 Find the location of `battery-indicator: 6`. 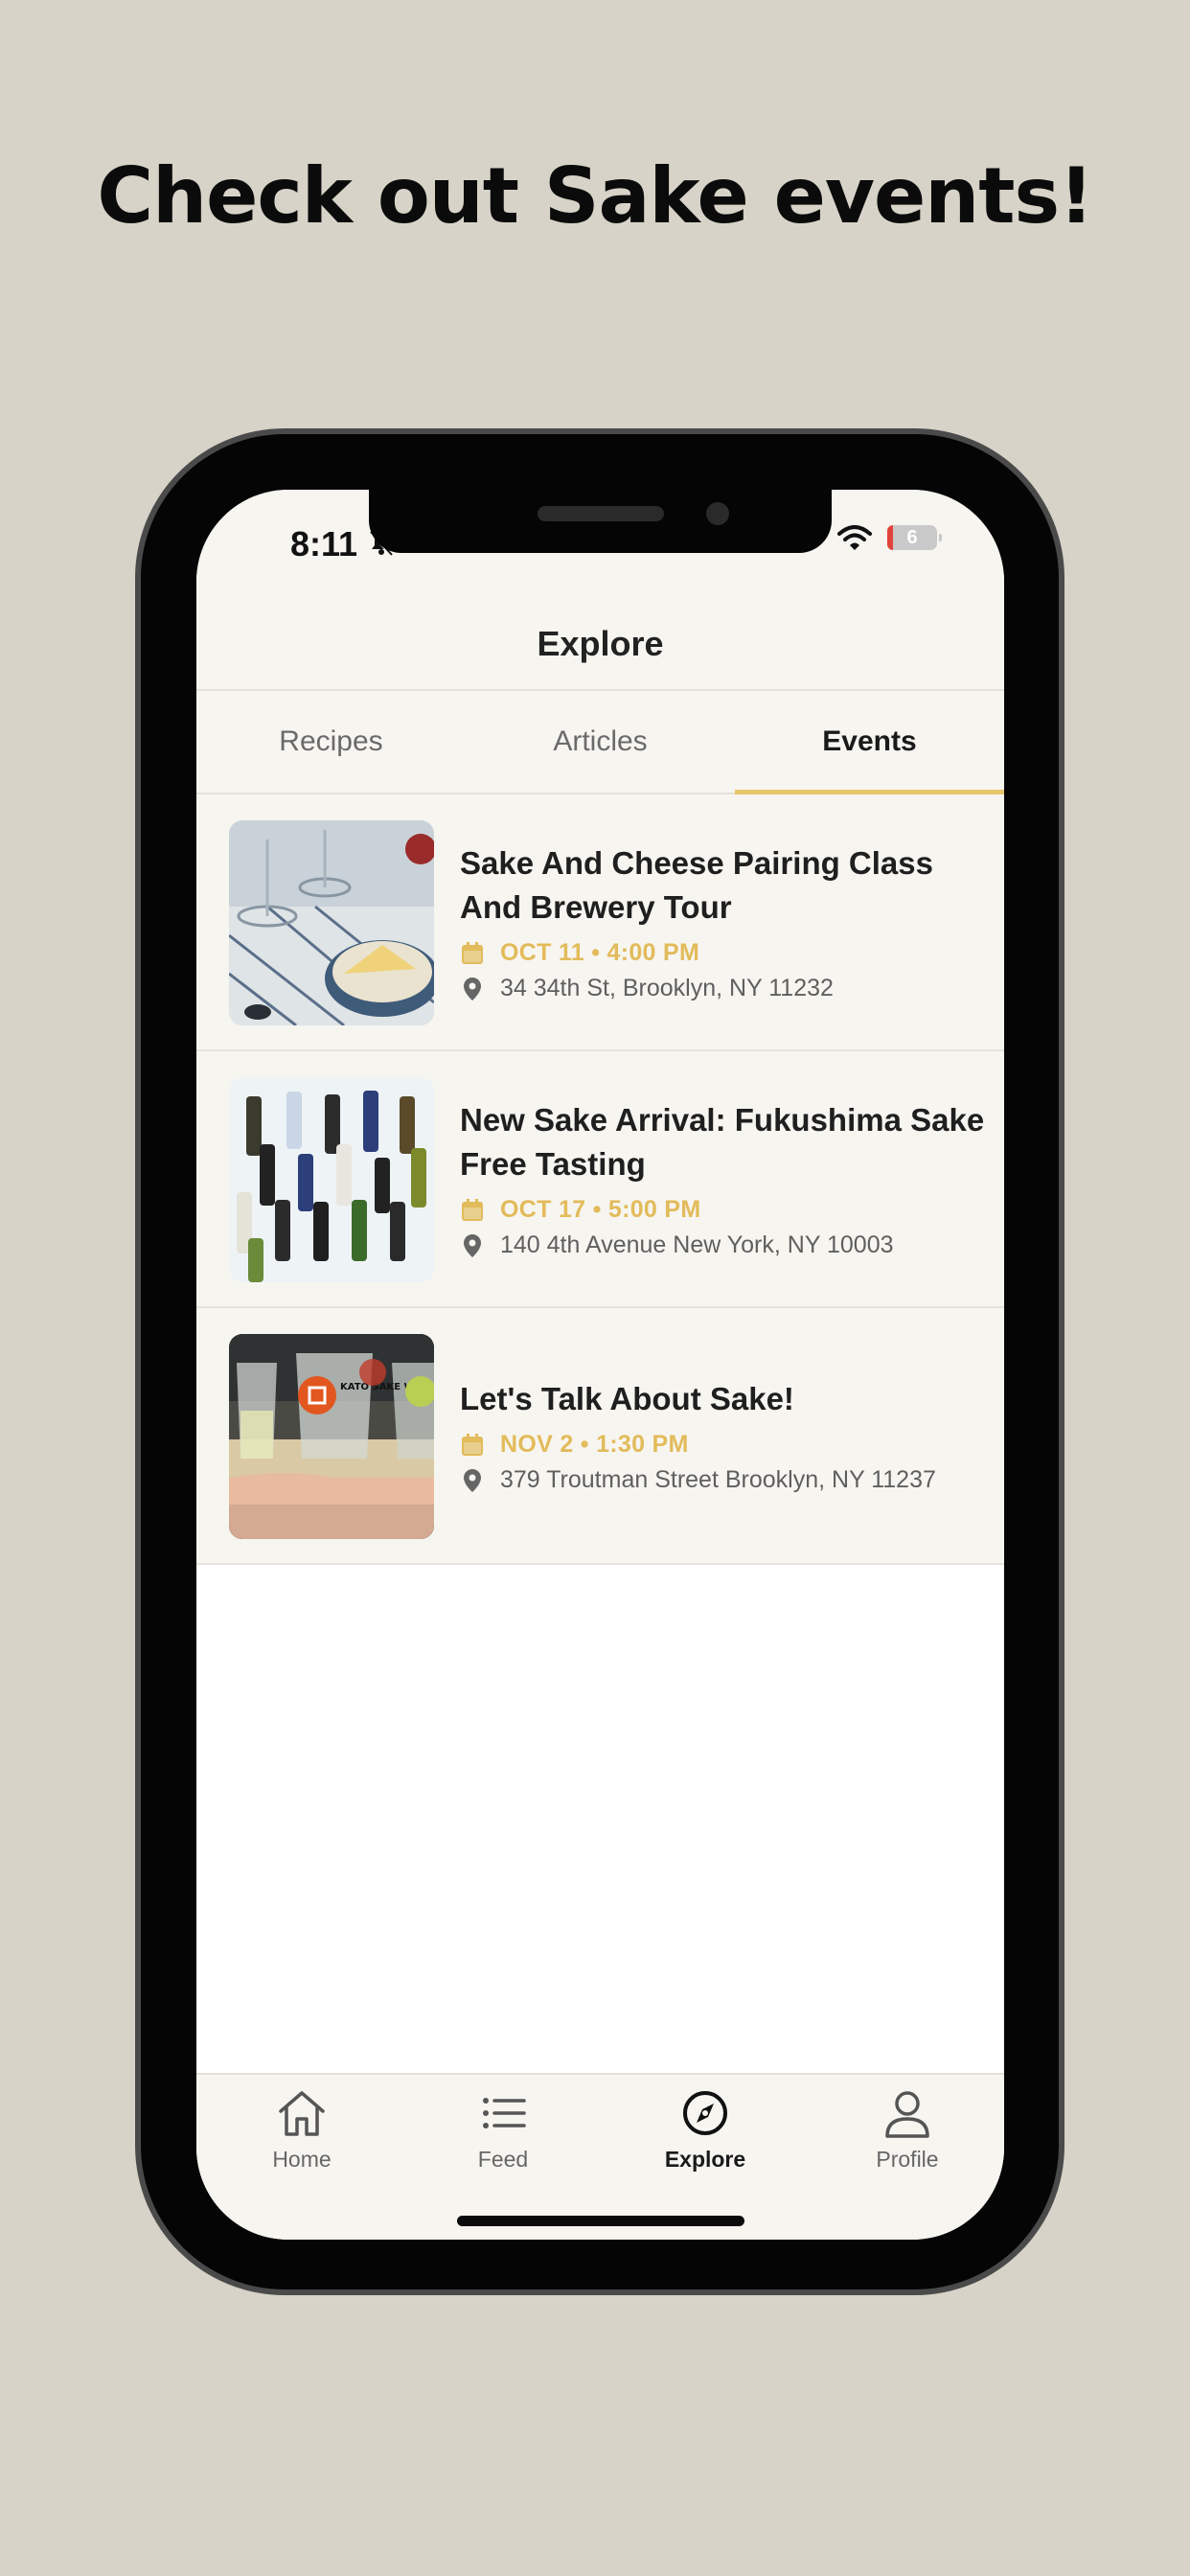

battery-indicator: 6 is located at coordinates (915, 537).